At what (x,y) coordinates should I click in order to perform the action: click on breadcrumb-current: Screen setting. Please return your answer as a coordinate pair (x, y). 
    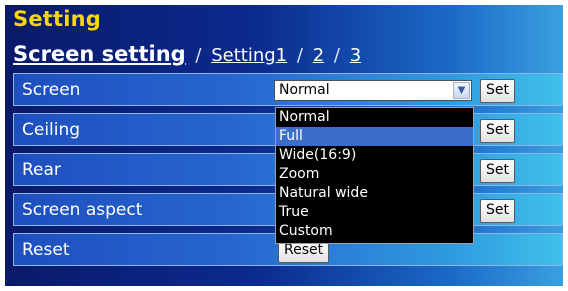
    Looking at the image, I should click on (99, 54).